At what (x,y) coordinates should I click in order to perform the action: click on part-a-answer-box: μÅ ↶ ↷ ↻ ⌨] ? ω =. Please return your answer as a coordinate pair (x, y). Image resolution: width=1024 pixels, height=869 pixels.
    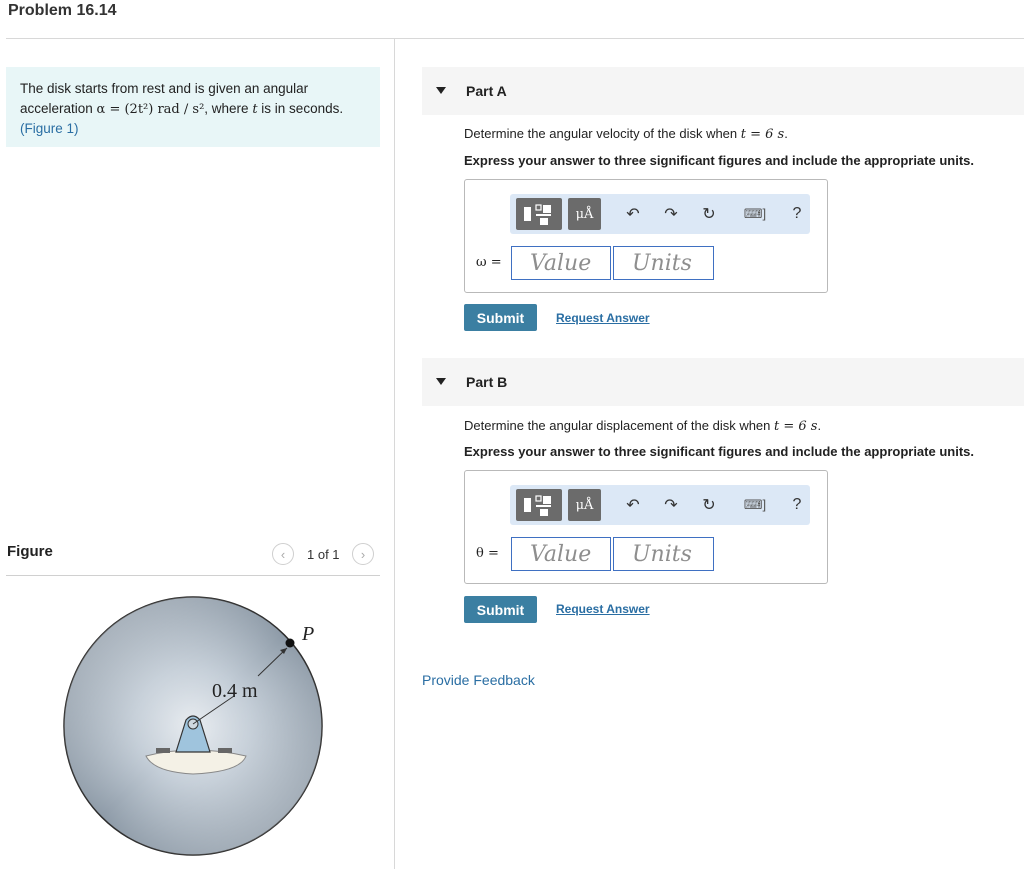
    Looking at the image, I should click on (646, 236).